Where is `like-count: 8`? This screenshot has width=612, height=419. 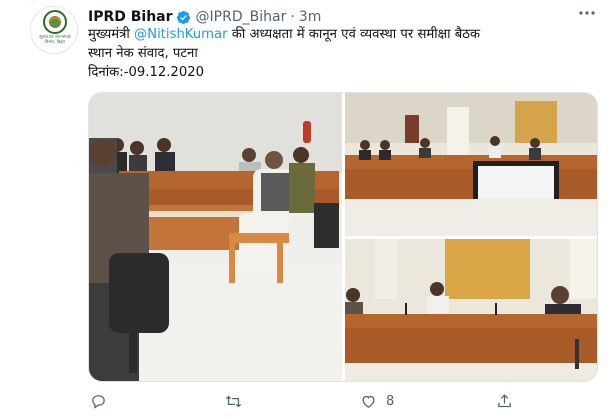
like-count: 8 is located at coordinates (390, 401).